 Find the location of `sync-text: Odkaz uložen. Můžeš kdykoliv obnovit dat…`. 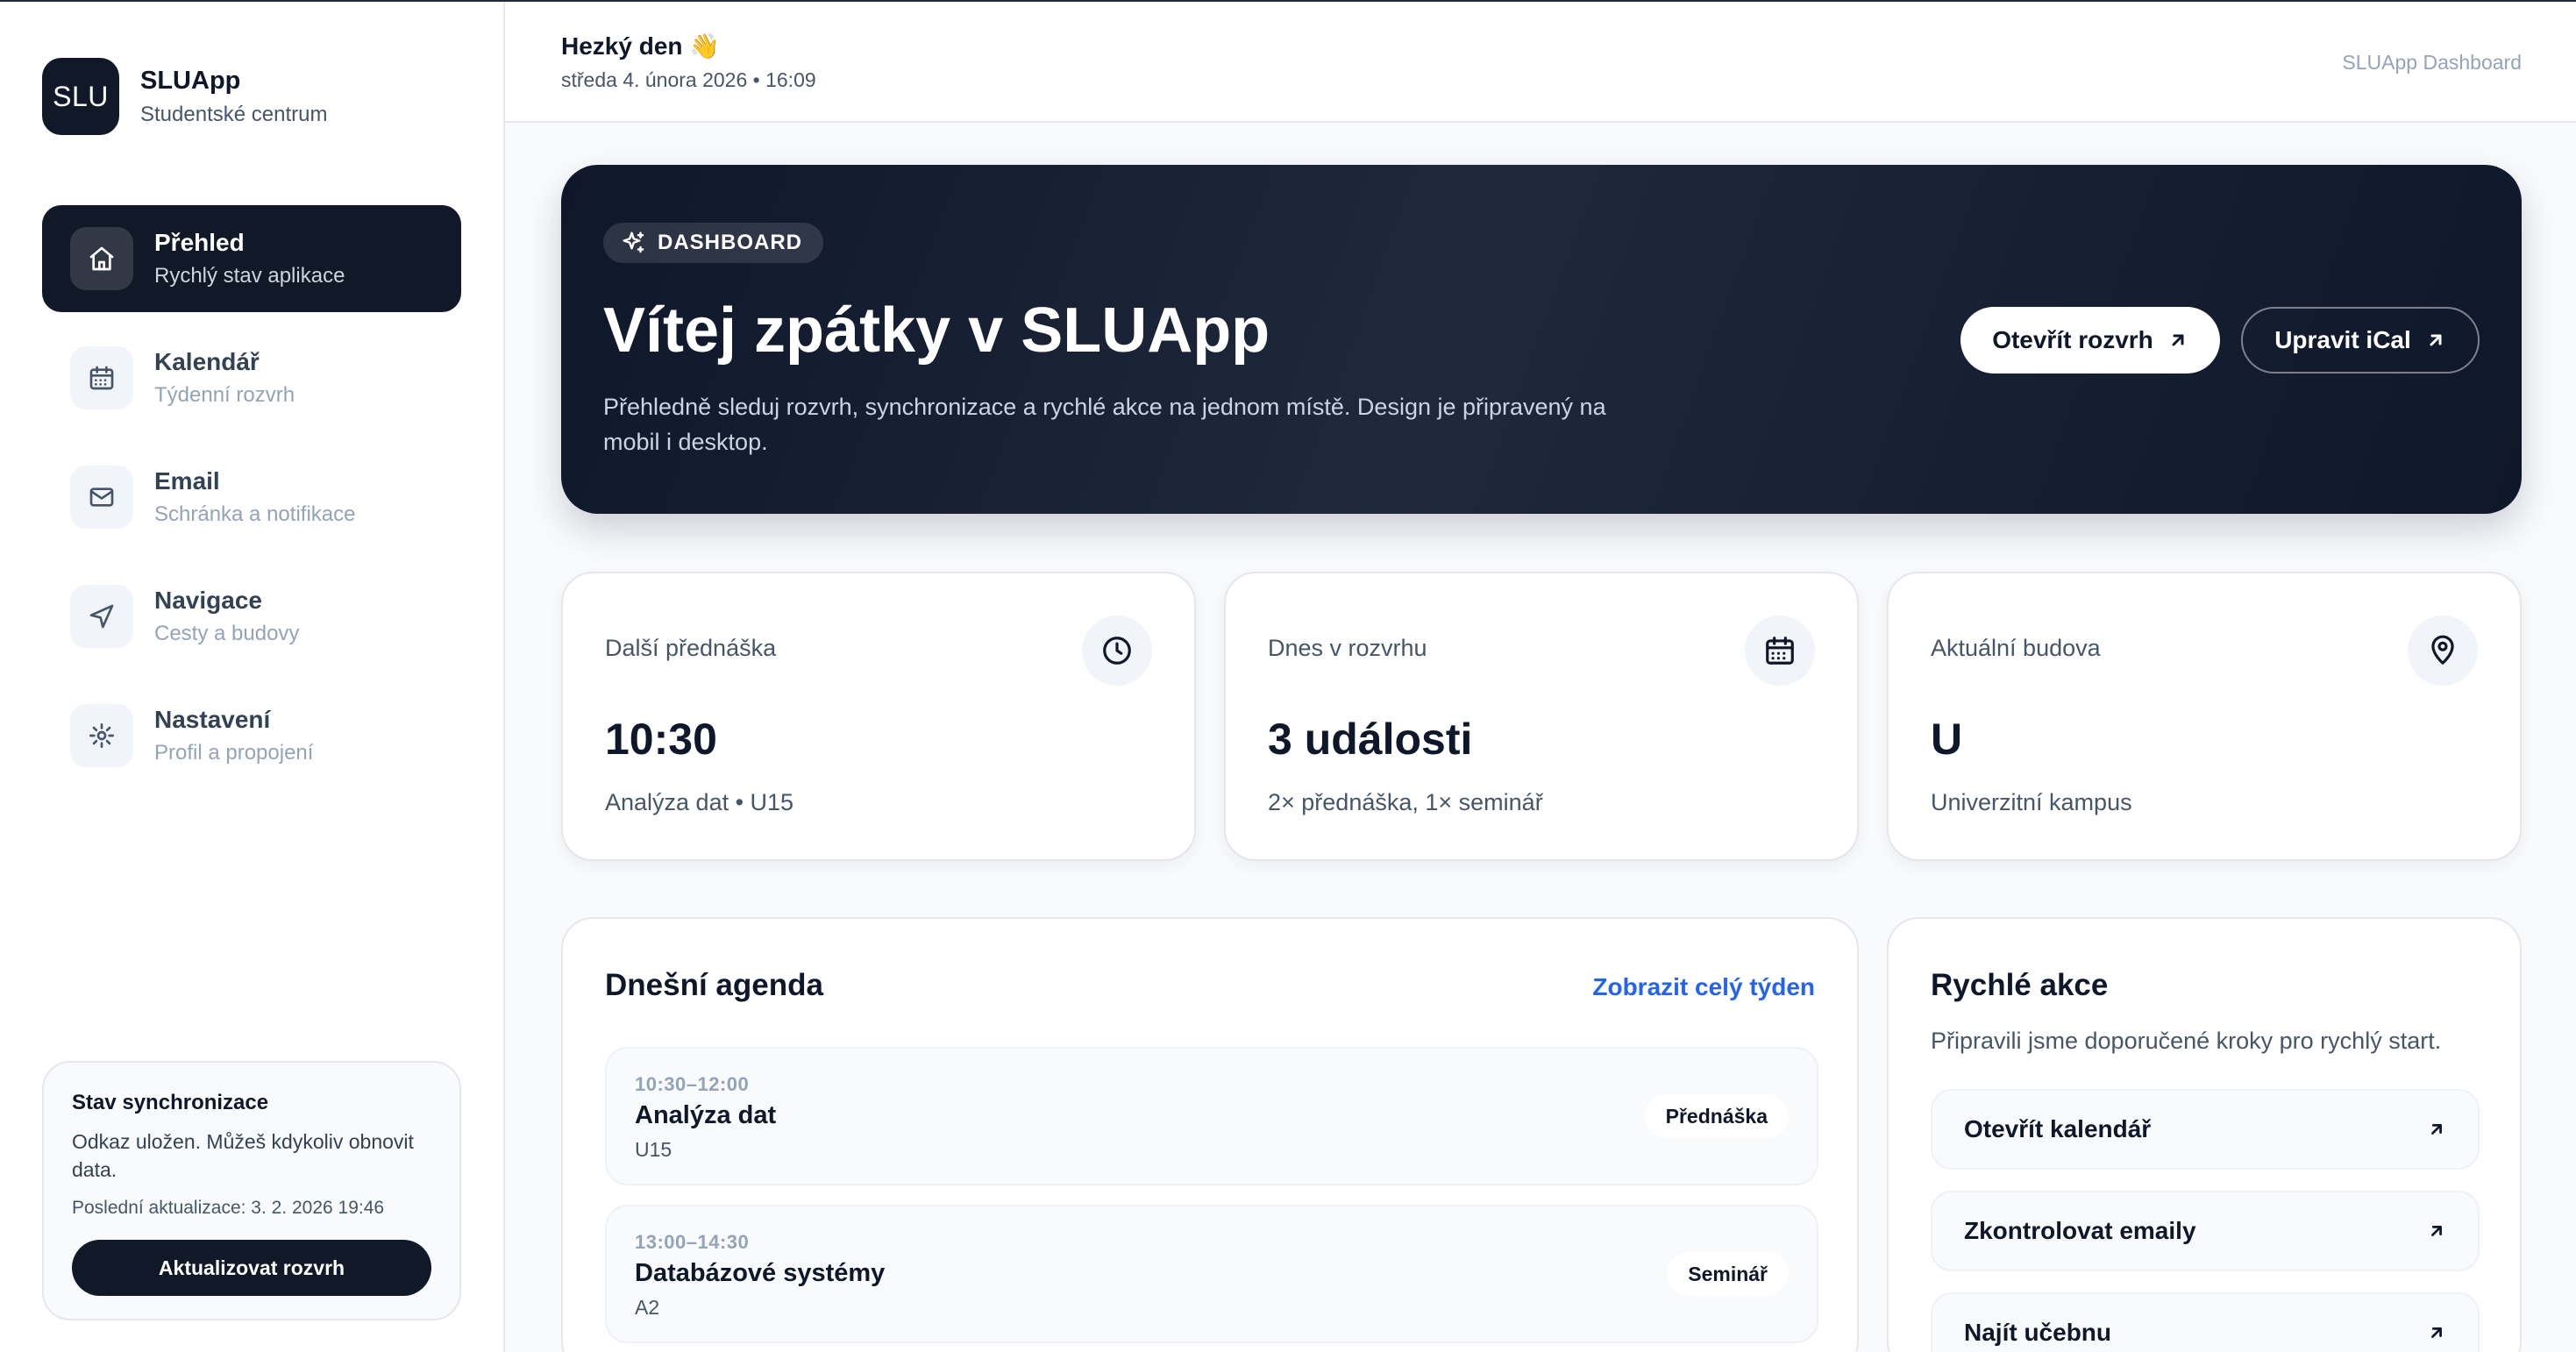

sync-text: Odkaz uložen. Můžeš kdykoliv obnovit dat… is located at coordinates (243, 1155).